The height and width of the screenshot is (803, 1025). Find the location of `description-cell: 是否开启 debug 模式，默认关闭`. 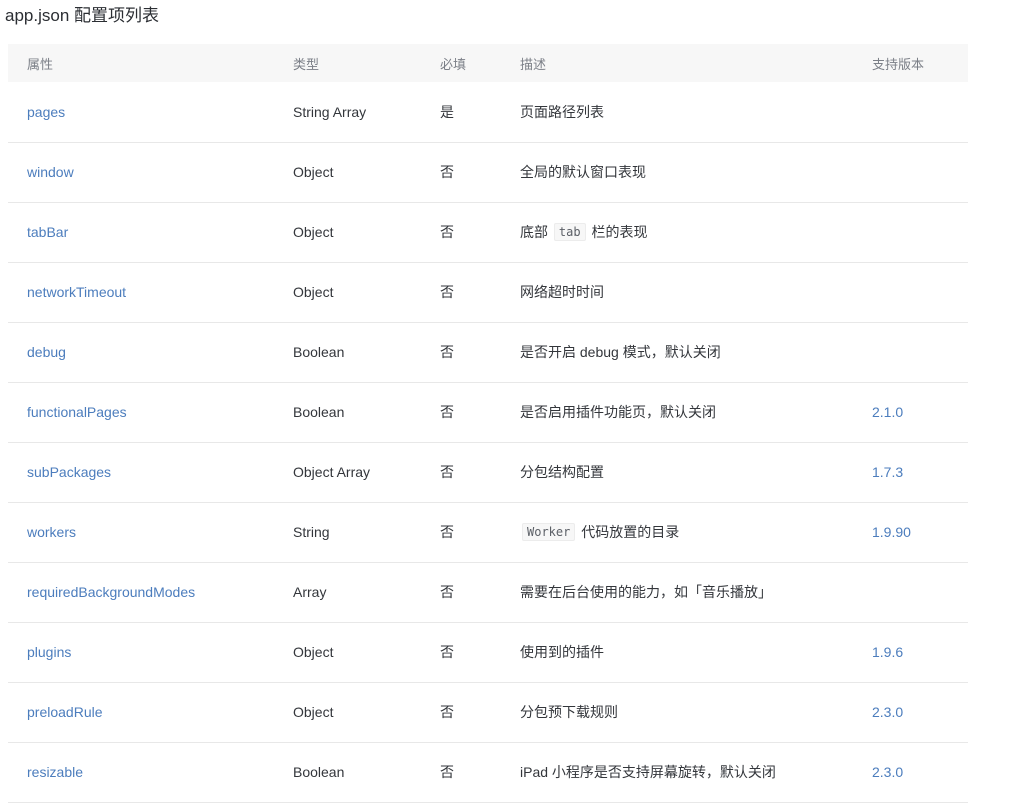

description-cell: 是否开启 debug 模式，默认关闭 is located at coordinates (677, 352).